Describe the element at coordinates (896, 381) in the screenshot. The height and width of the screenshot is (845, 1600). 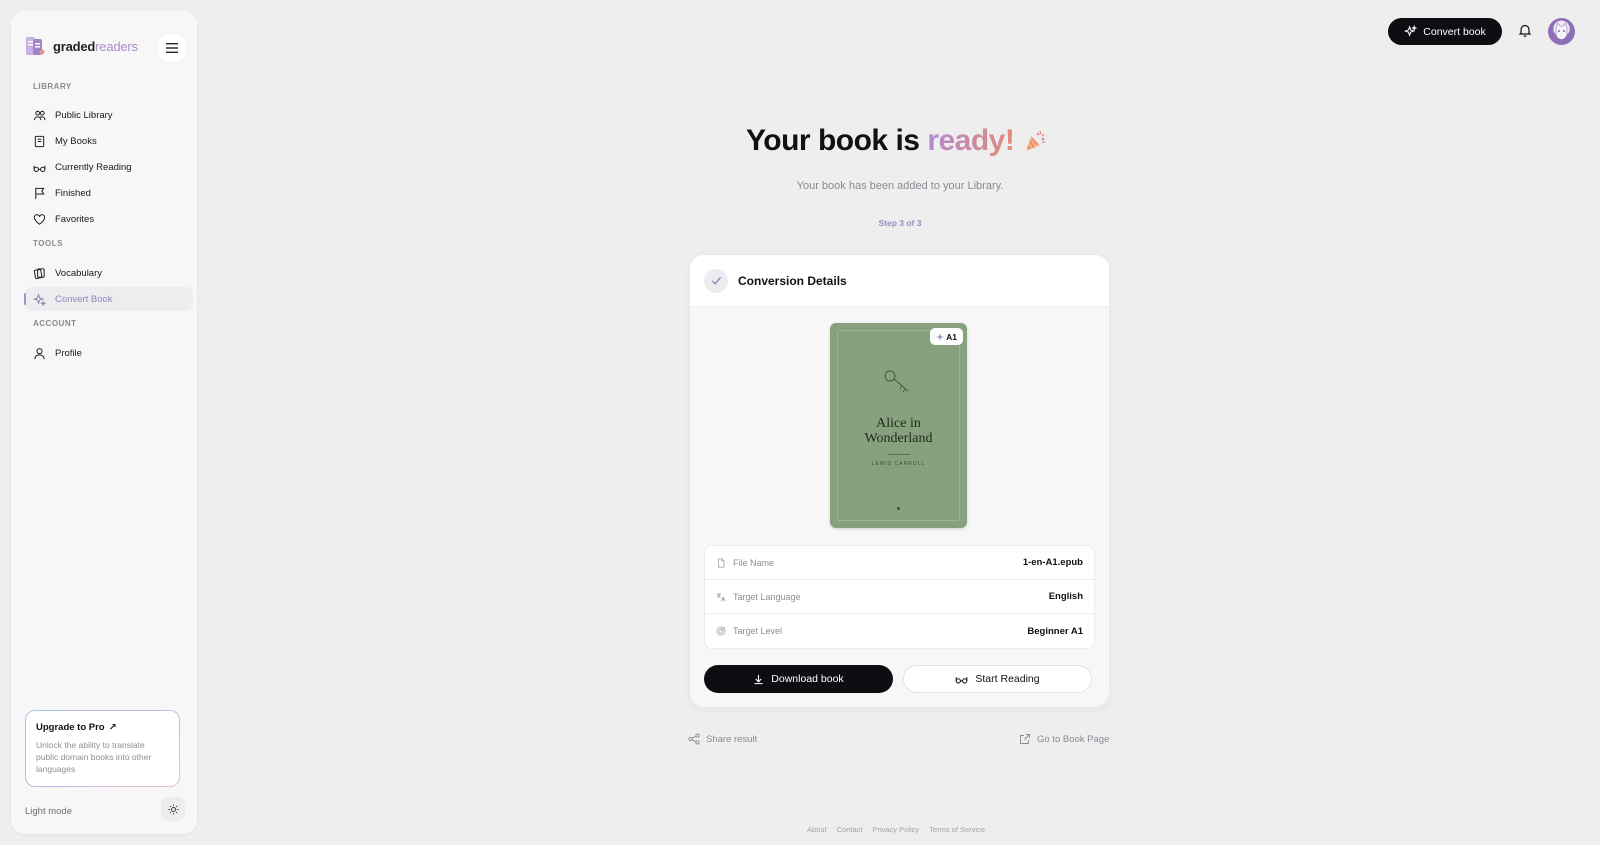
I see `key-icon` at that location.